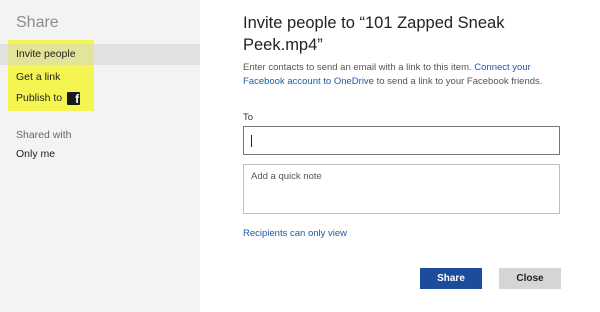 The width and height of the screenshot is (600, 312). Describe the element at coordinates (401, 189) in the screenshot. I see `quick-note-input: Add a quick note` at that location.